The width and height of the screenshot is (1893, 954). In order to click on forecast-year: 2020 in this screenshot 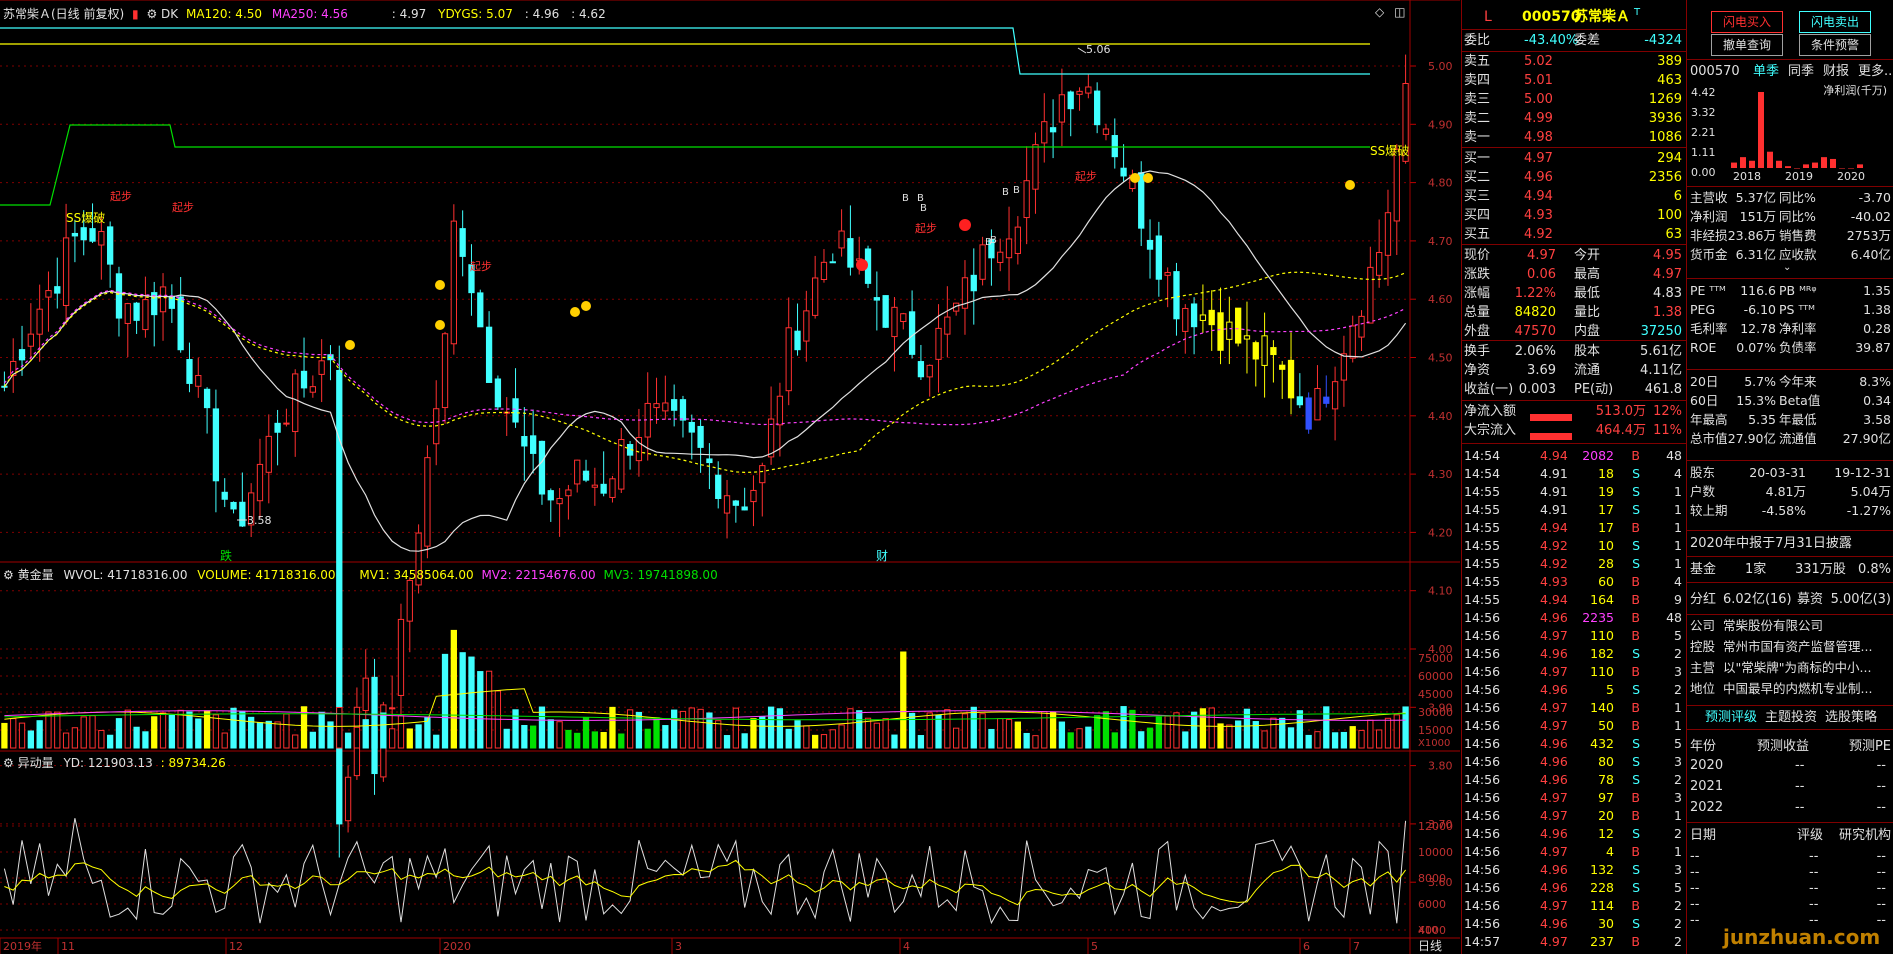, I will do `click(1707, 765)`.